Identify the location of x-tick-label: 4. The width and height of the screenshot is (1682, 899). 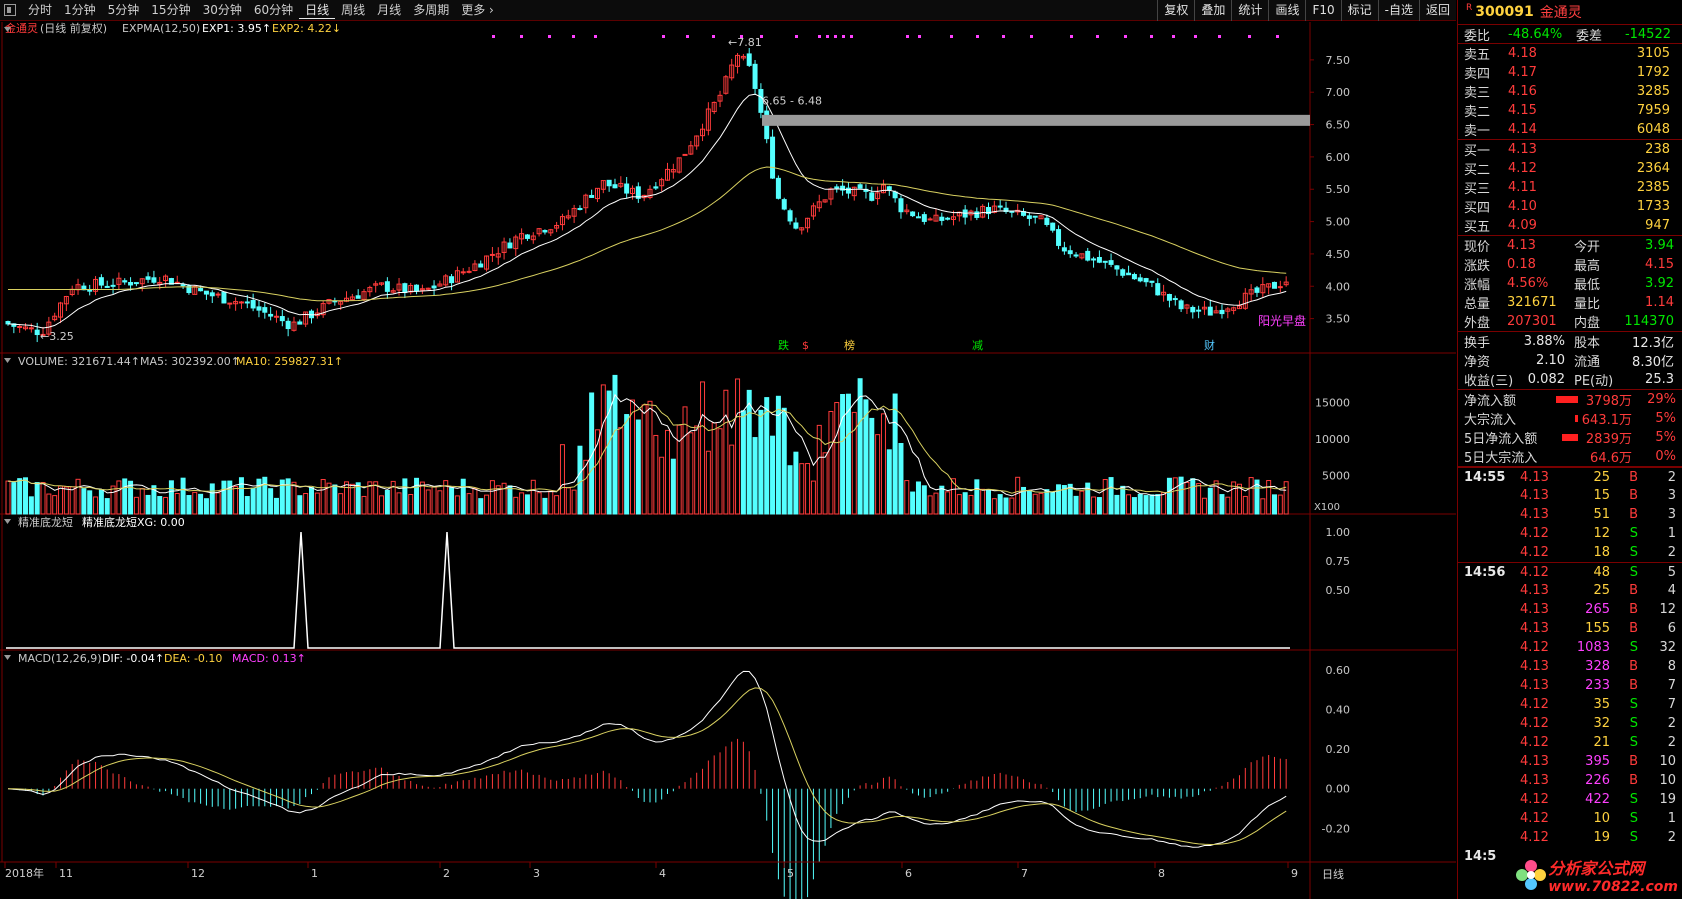
(662, 873).